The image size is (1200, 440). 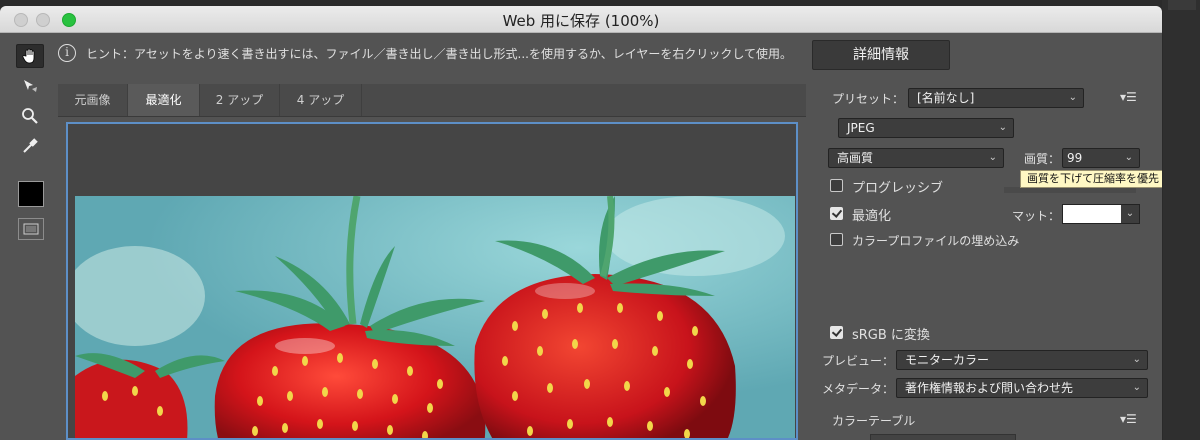 What do you see at coordinates (164, 100) in the screenshot?
I see `tab-optimized: 最適化` at bounding box center [164, 100].